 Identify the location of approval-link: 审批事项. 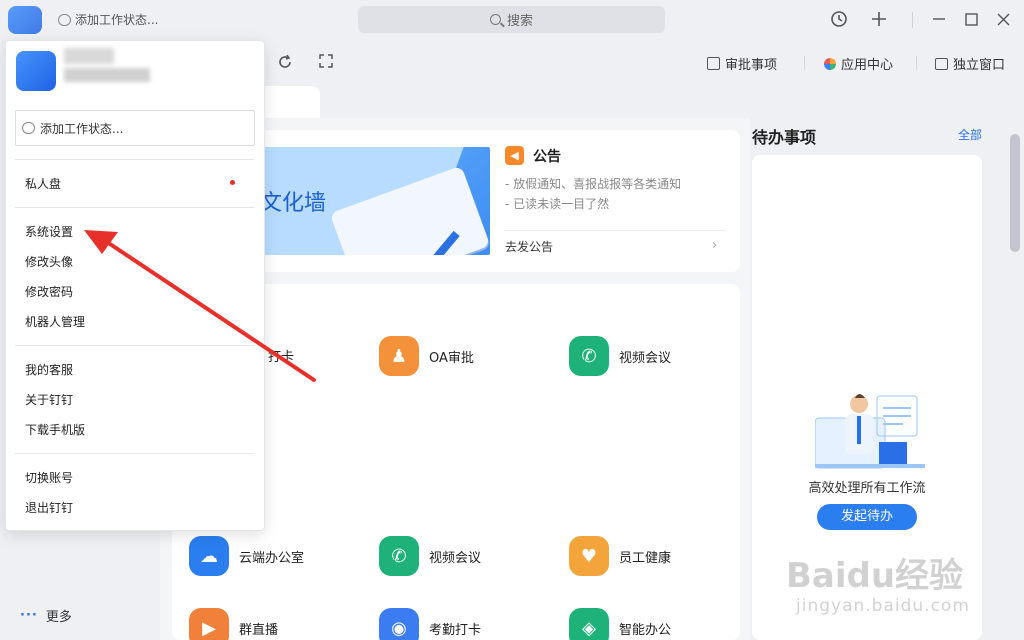
(742, 63).